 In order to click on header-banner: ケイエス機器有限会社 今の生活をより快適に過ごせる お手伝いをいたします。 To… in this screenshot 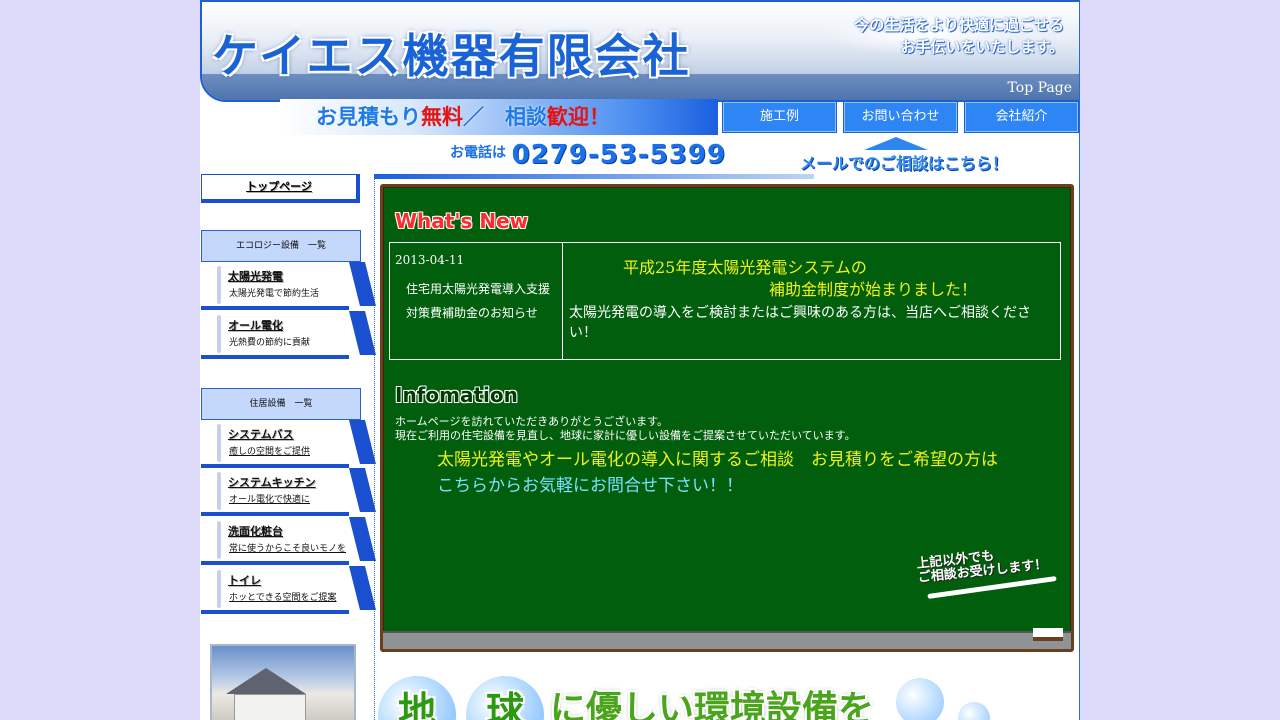, I will do `click(640, 51)`.